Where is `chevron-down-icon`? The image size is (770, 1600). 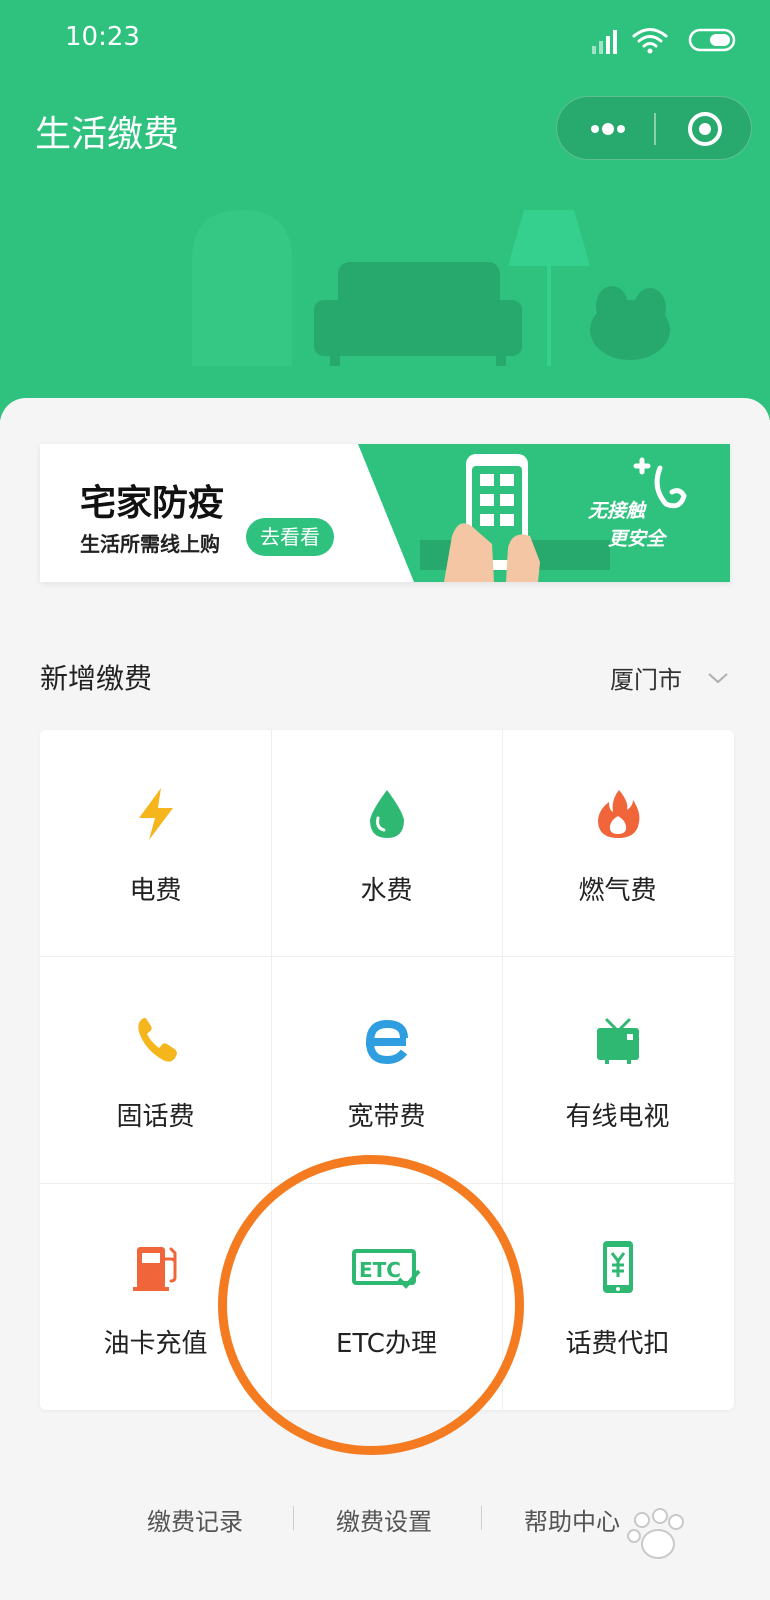
chevron-down-icon is located at coordinates (718, 678).